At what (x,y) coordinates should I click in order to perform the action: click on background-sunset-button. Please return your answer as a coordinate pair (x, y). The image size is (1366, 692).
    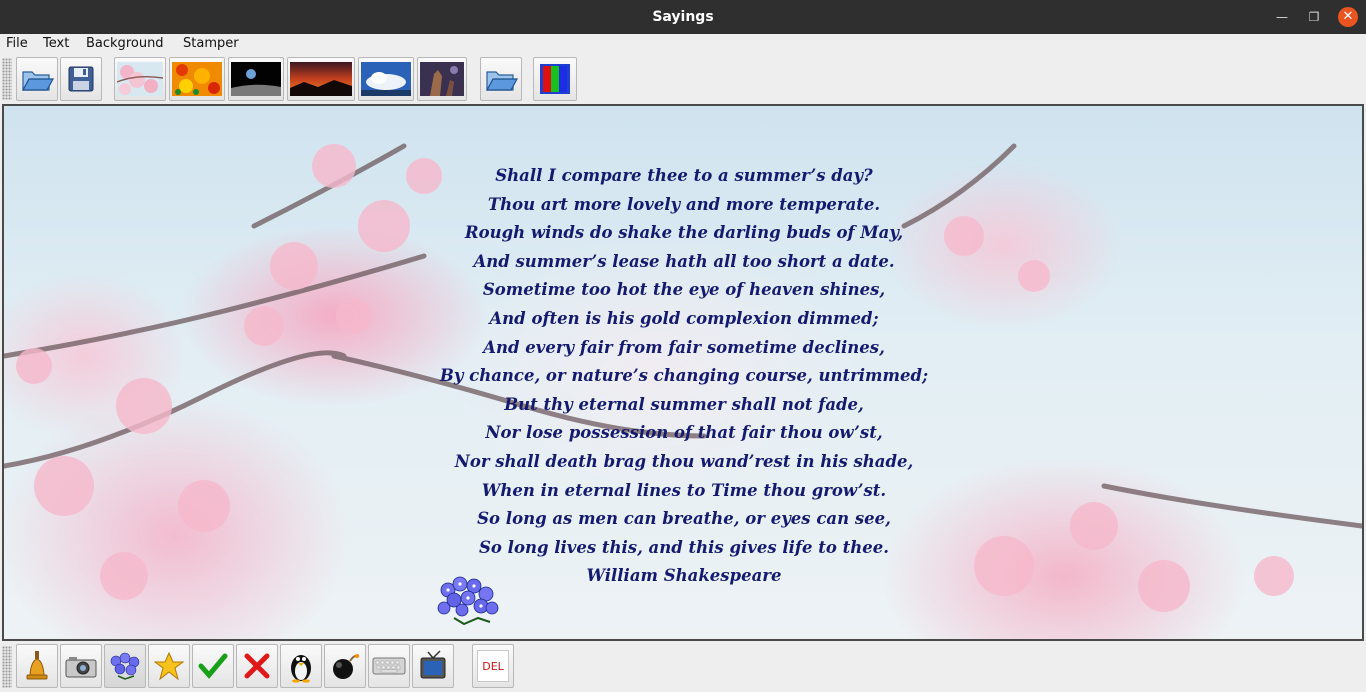
    Looking at the image, I should click on (321, 79).